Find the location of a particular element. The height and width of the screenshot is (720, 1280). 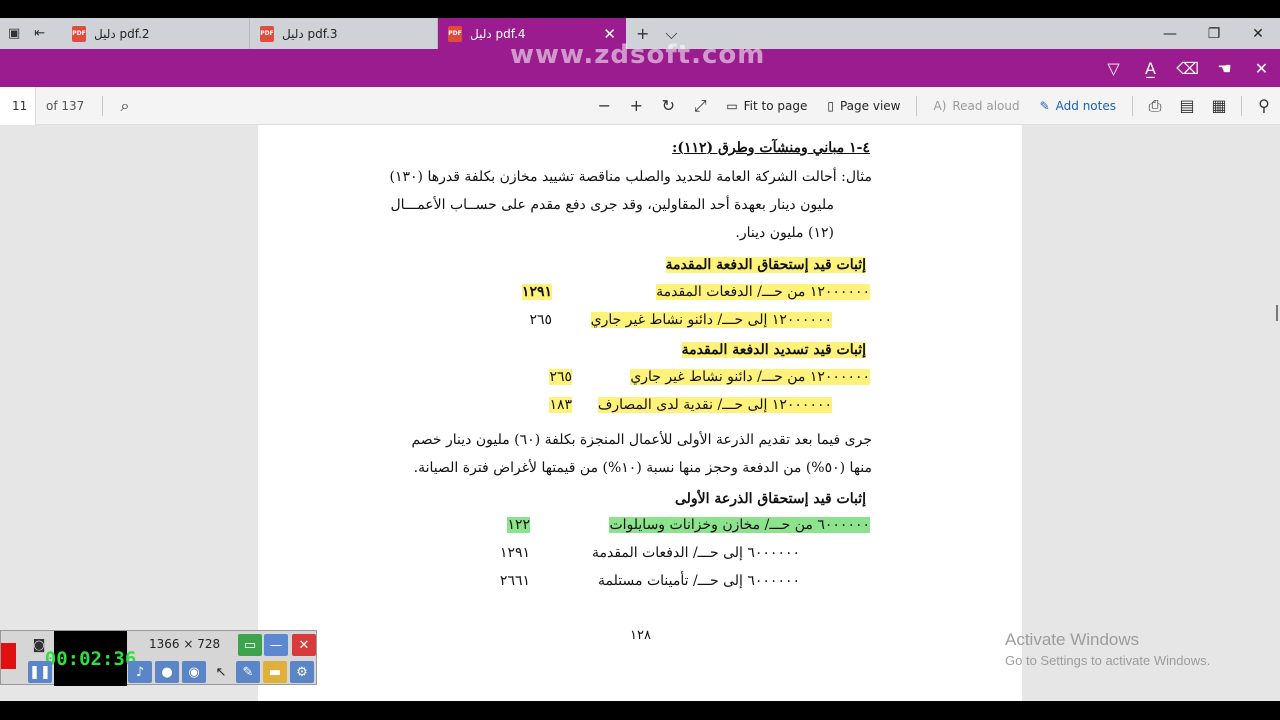

activation-subtitle: Go to Settings to activate Windows. is located at coordinates (1108, 660).